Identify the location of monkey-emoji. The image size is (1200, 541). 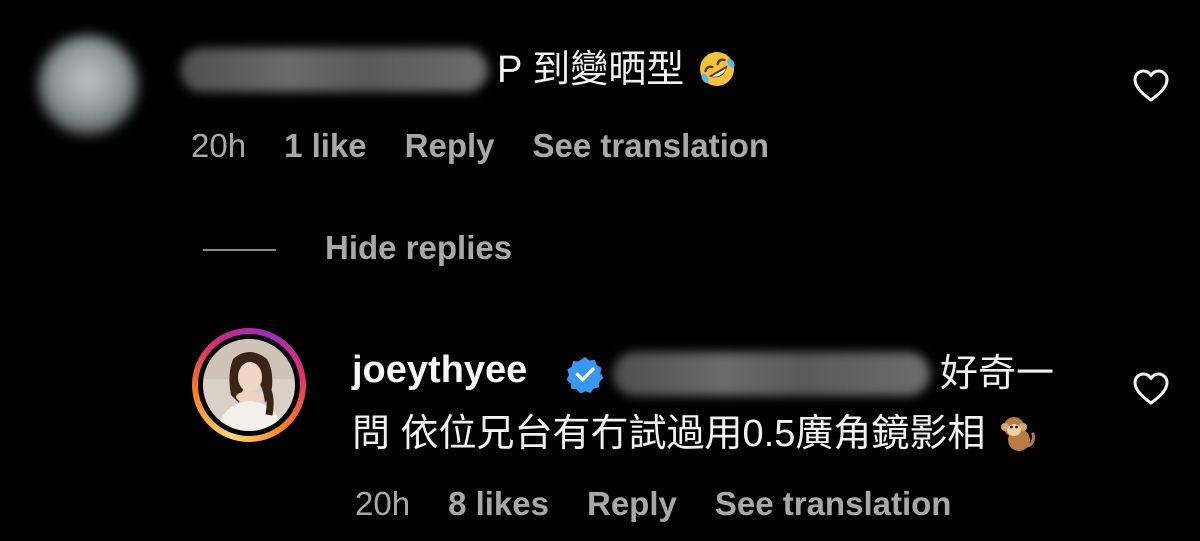
(1017, 433).